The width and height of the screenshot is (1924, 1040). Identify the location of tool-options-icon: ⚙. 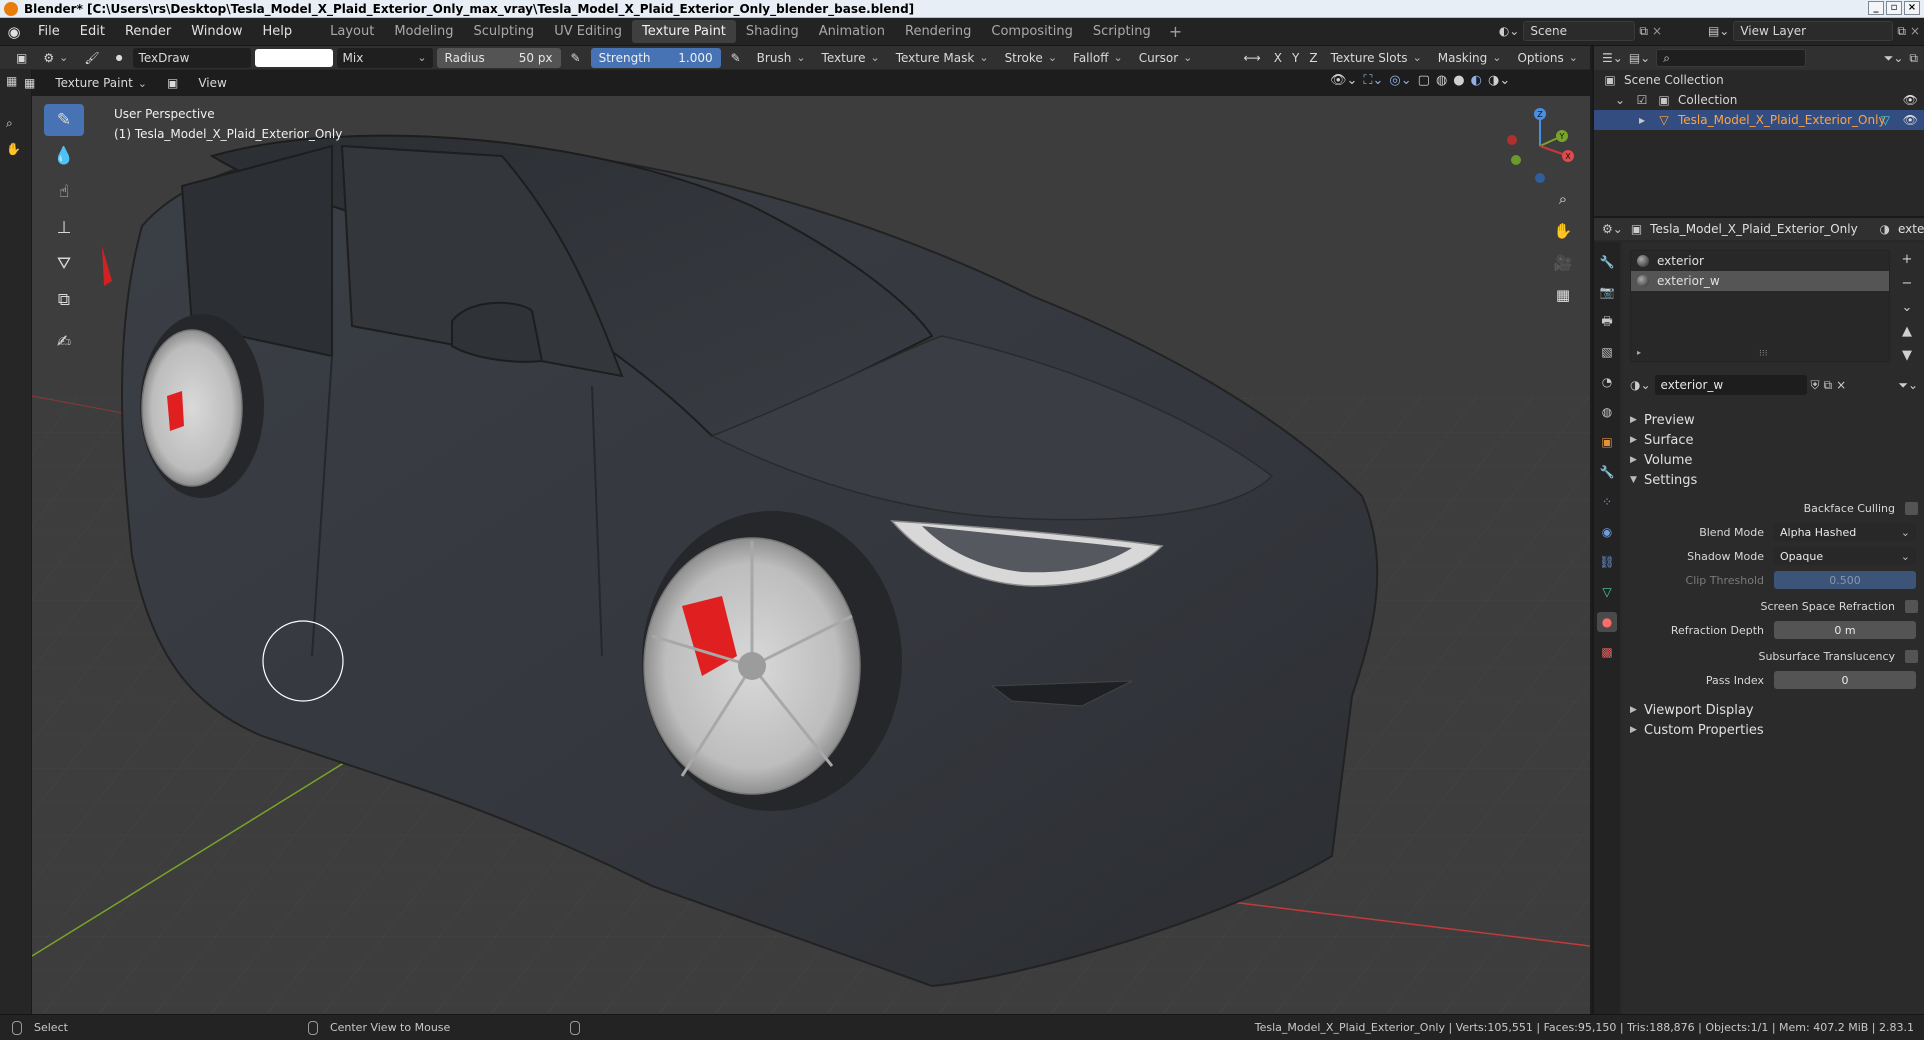
(55, 58).